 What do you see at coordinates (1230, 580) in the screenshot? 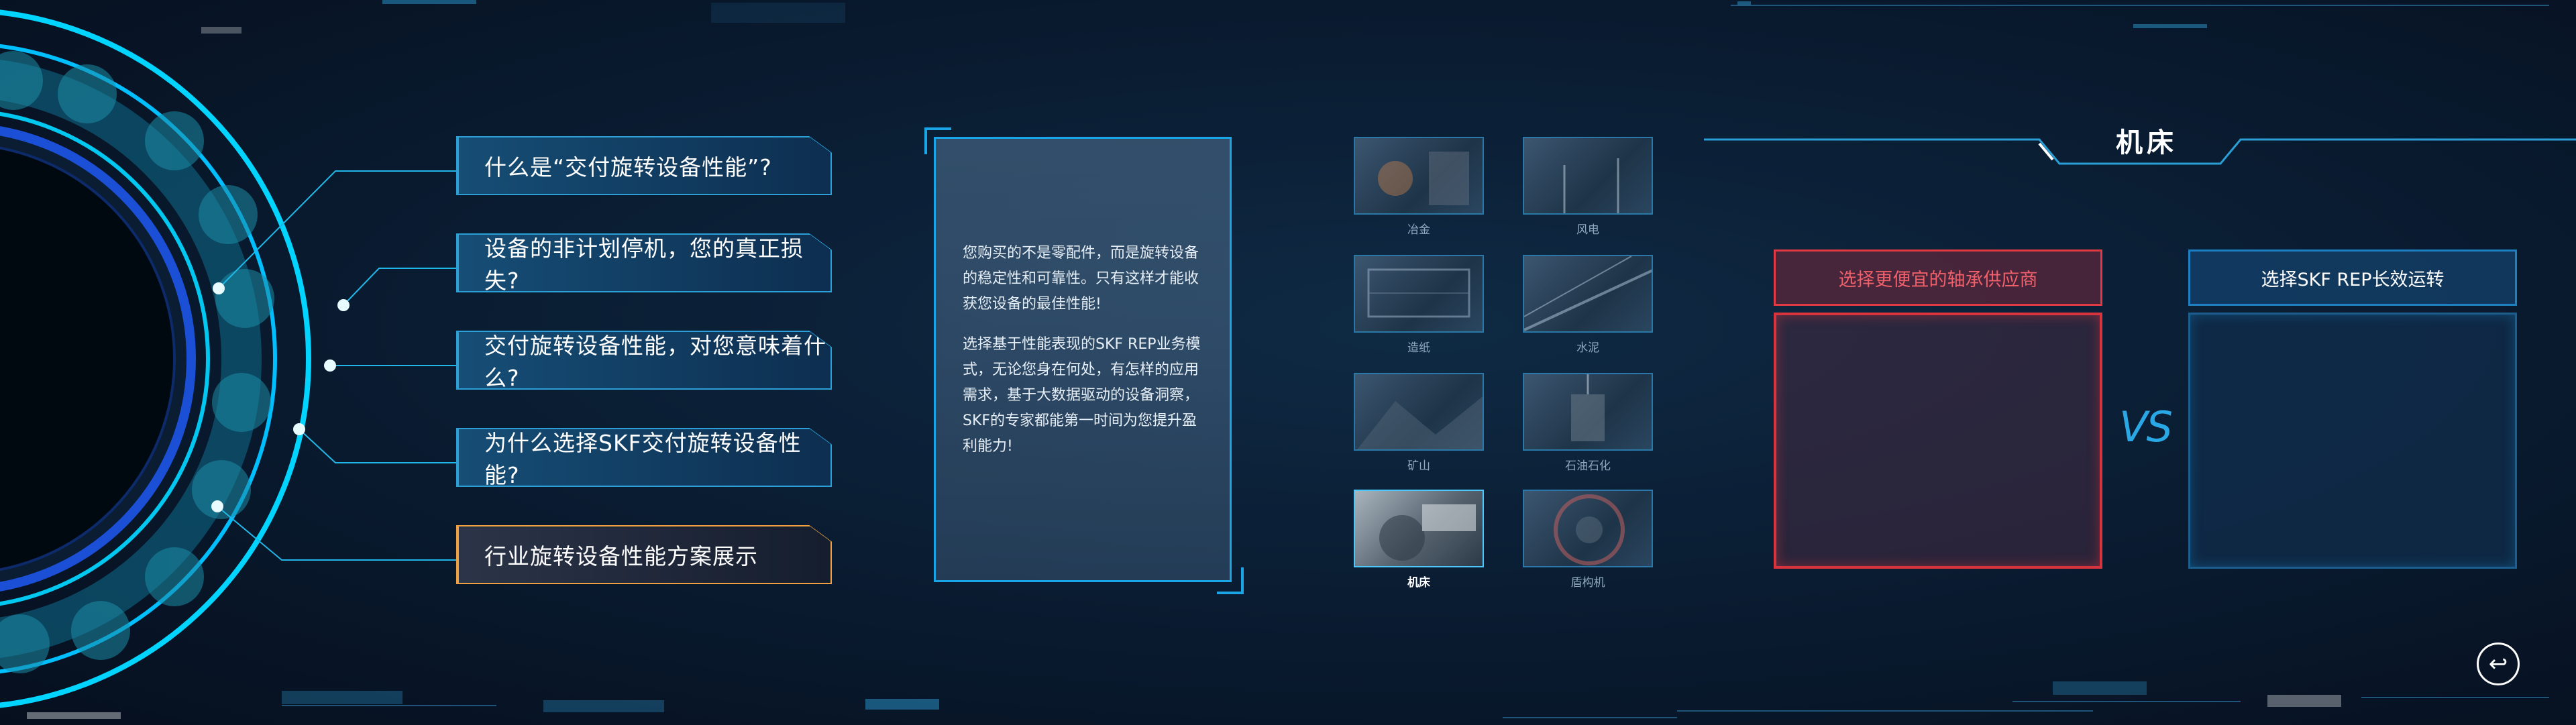
I see `panel-corner-bottom-right` at bounding box center [1230, 580].